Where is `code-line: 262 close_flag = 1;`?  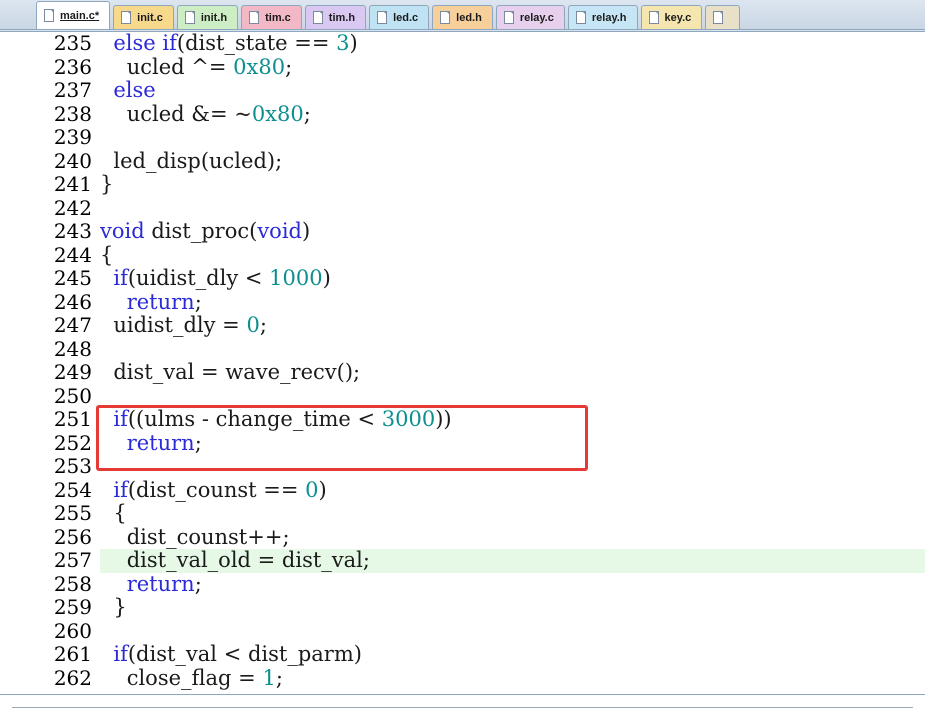
code-line: 262 close_flag = 1; is located at coordinates (462, 678).